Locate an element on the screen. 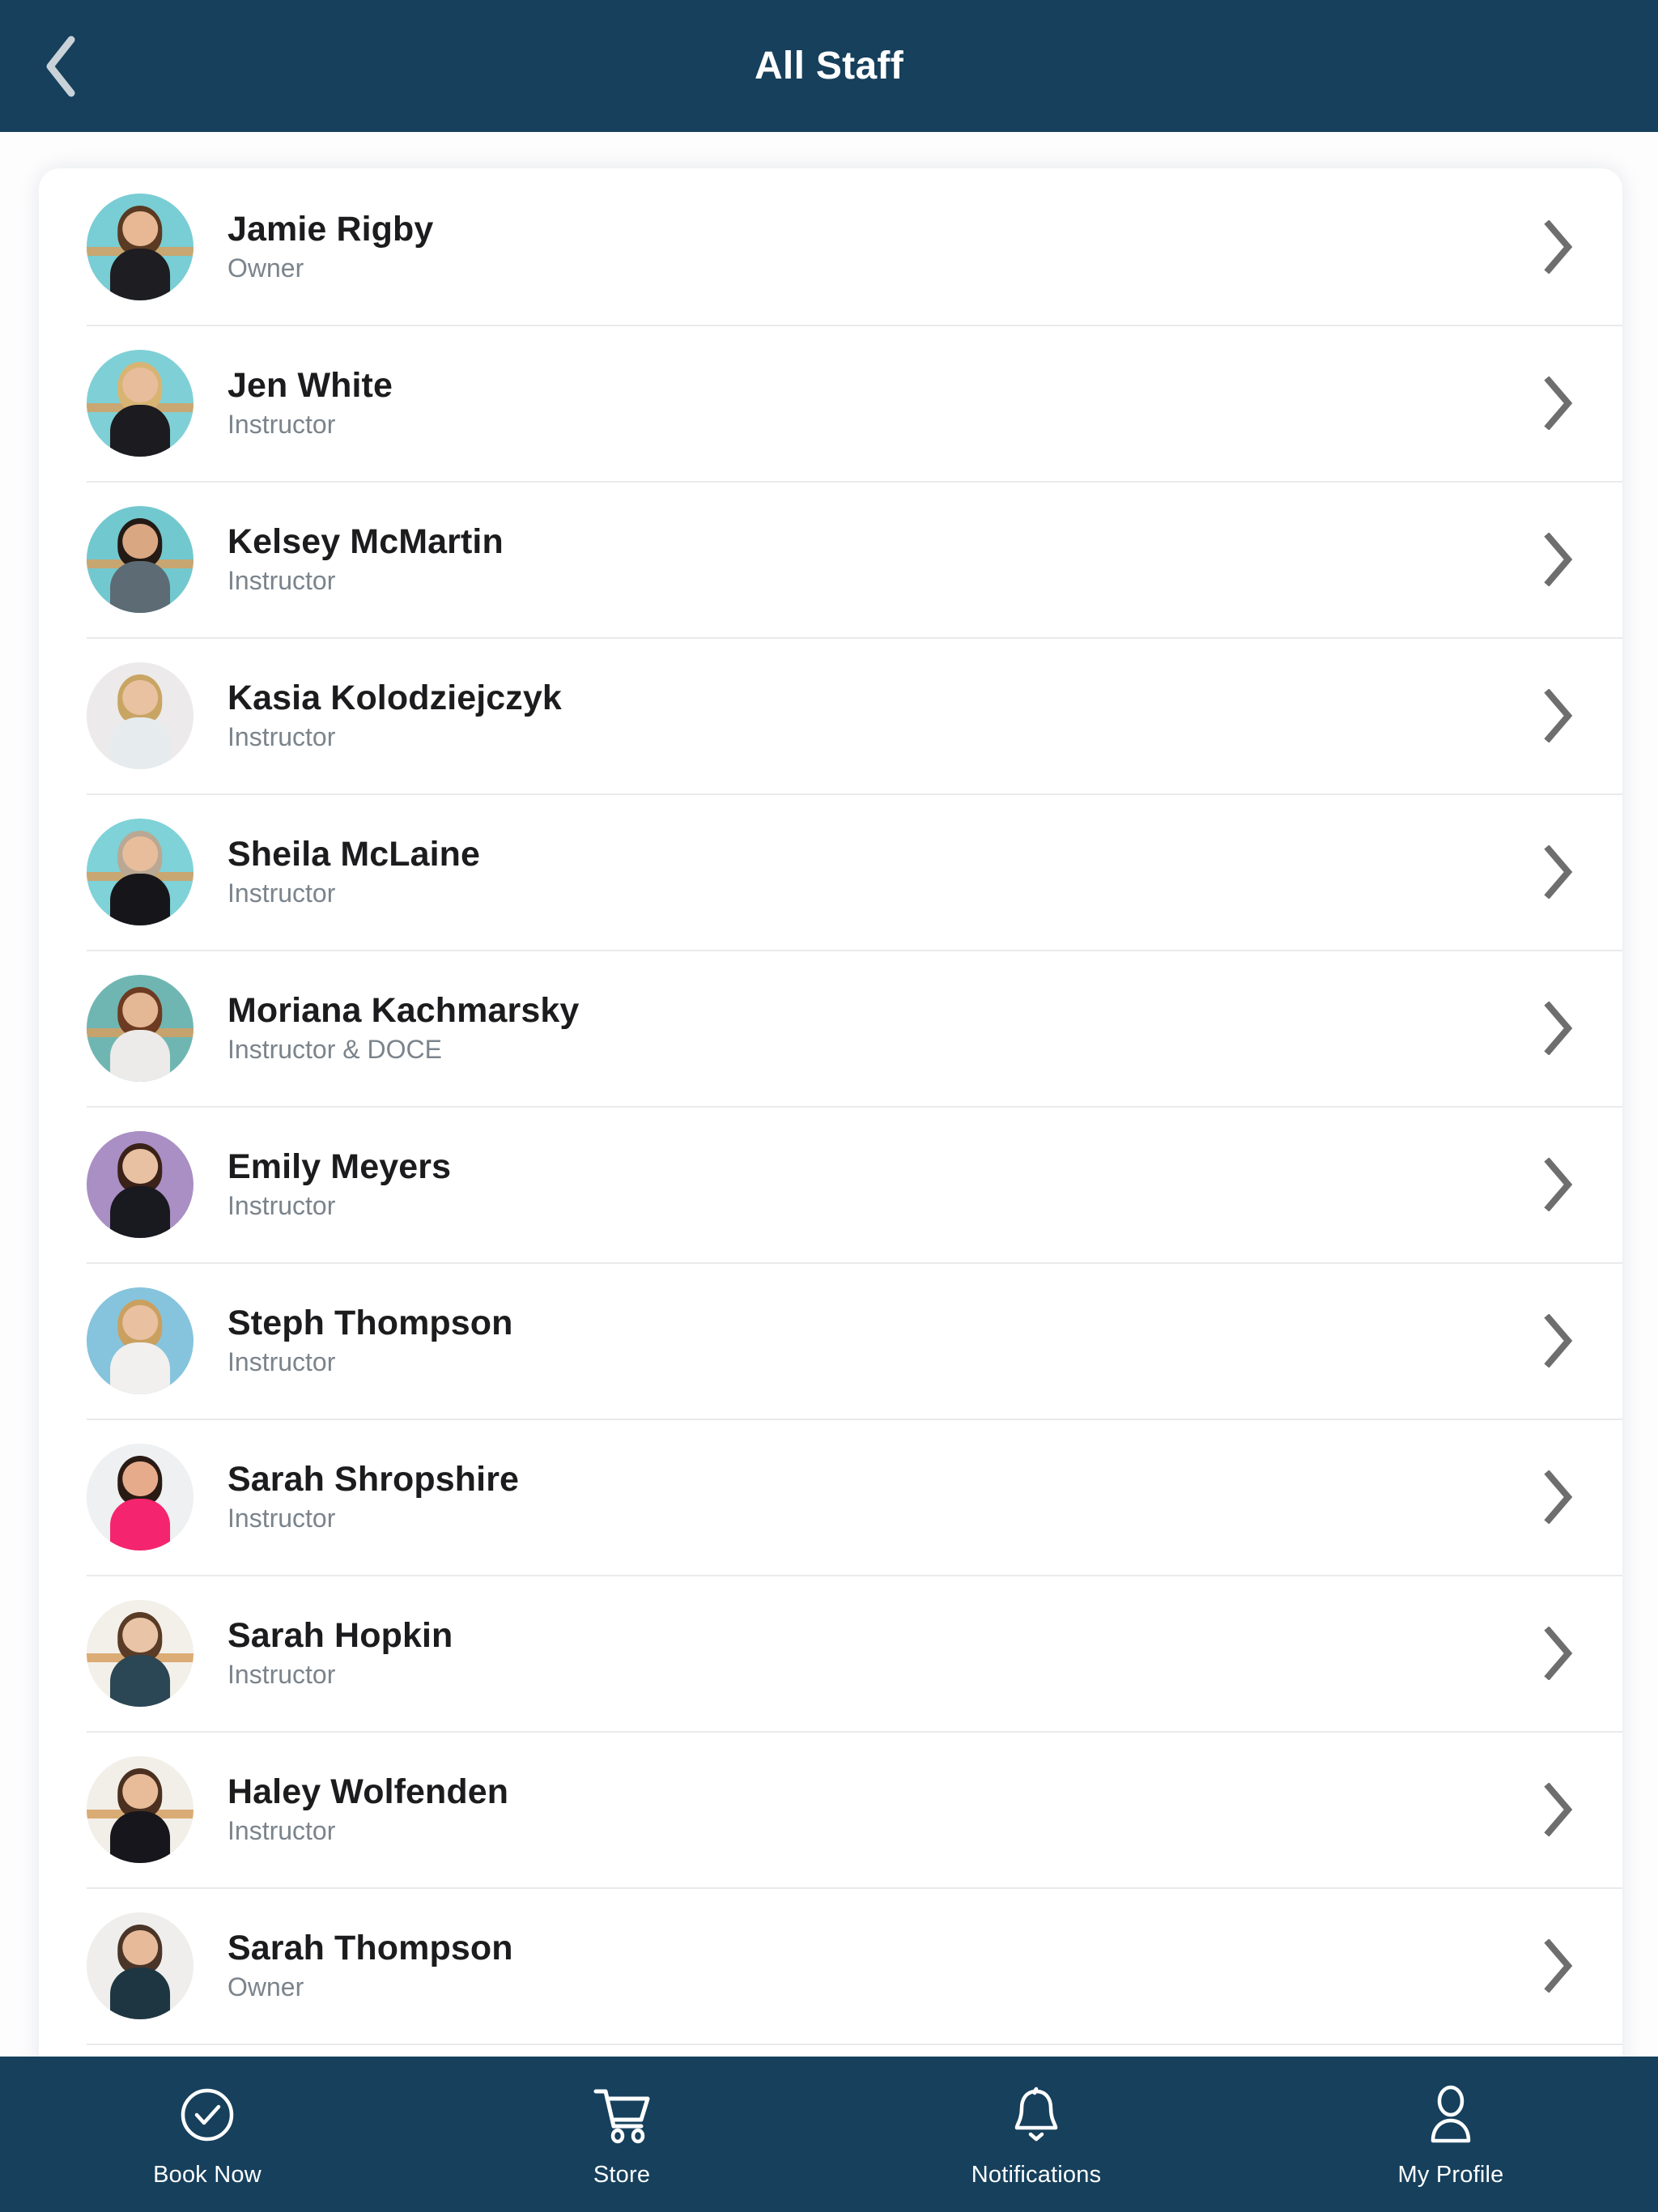 This screenshot has height=2212, width=1658. staff-name: Moriana Kachmarsky is located at coordinates (403, 1010).